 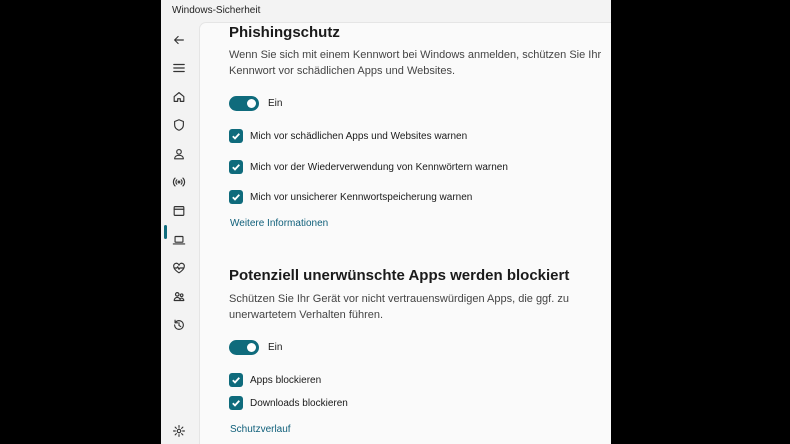 I want to click on person-icon, so click(x=179, y=154).